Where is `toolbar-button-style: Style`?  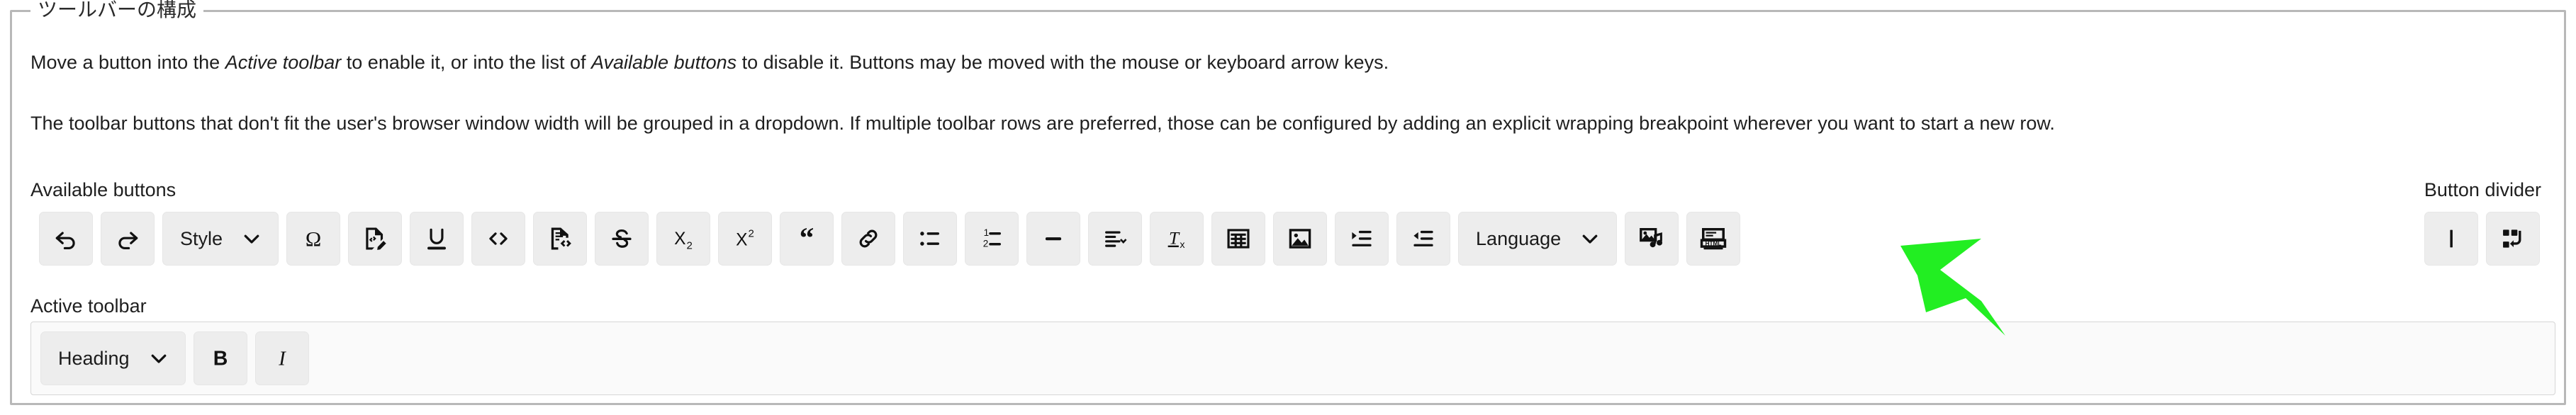
toolbar-button-style: Style is located at coordinates (220, 239).